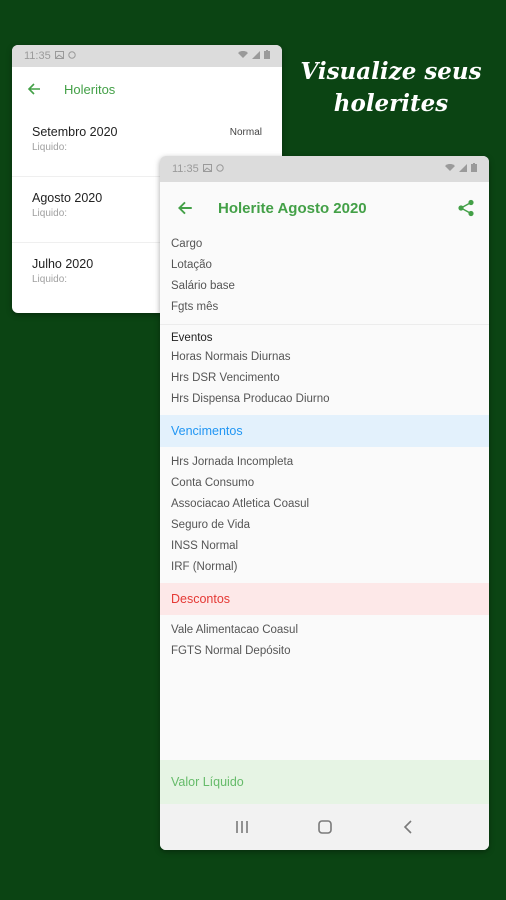  Describe the element at coordinates (231, 651) in the screenshot. I see `desconto-item: FGTS Normal Depósito` at that location.